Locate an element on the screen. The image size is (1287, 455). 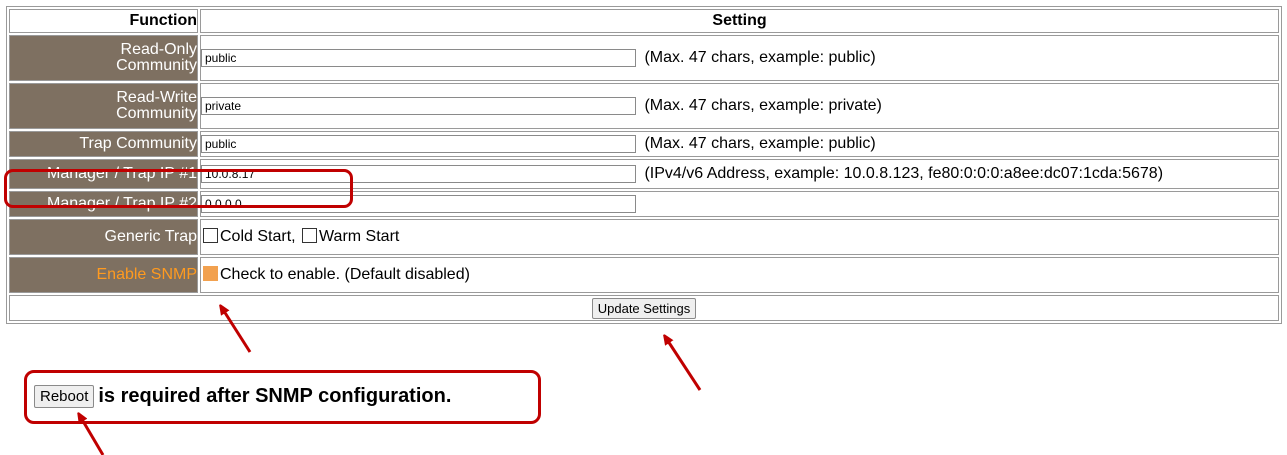
arrow-to-reboot-button is located at coordinates (92, 435).